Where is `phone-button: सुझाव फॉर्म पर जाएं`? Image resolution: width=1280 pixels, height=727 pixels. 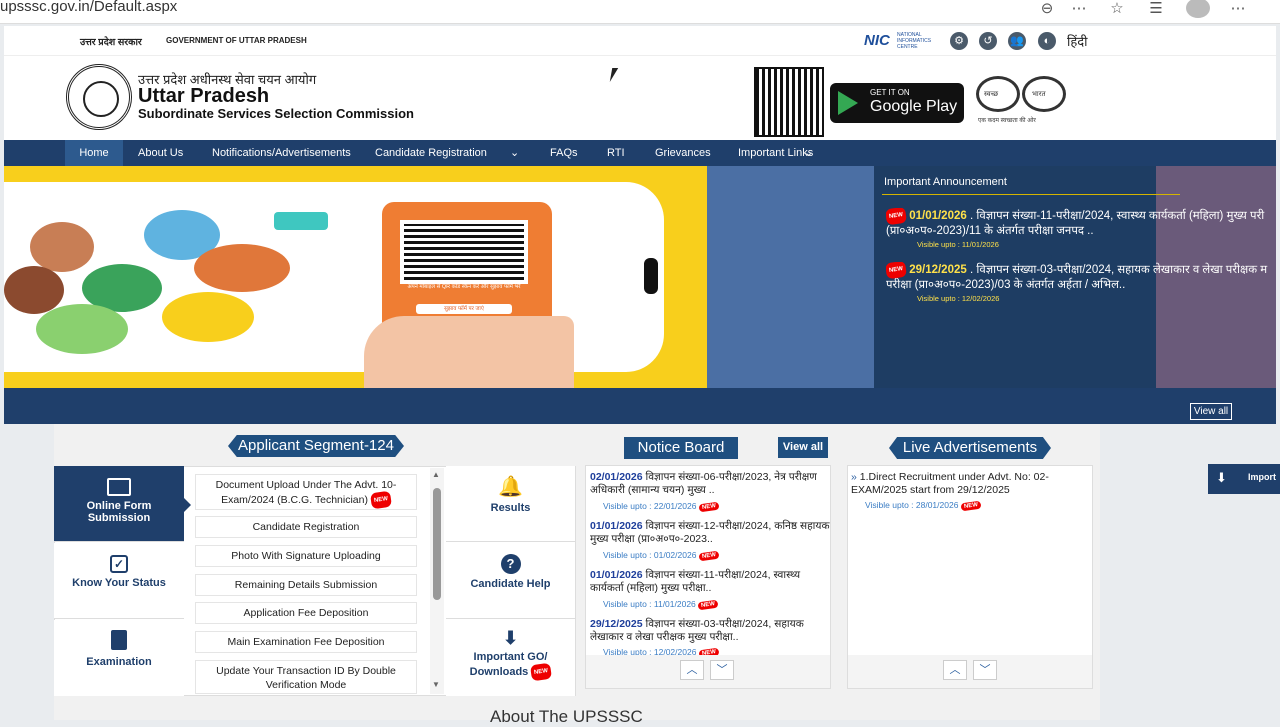
phone-button: सुझाव फॉर्म पर जाएं is located at coordinates (464, 309).